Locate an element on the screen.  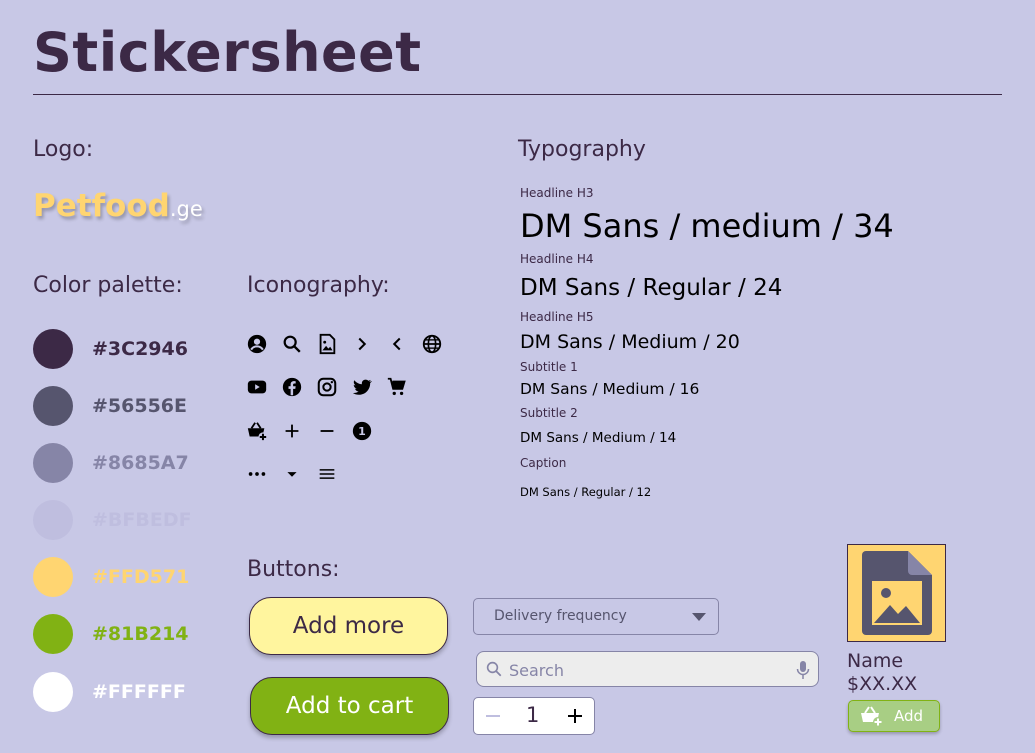
product-image-placeholder is located at coordinates (896, 593).